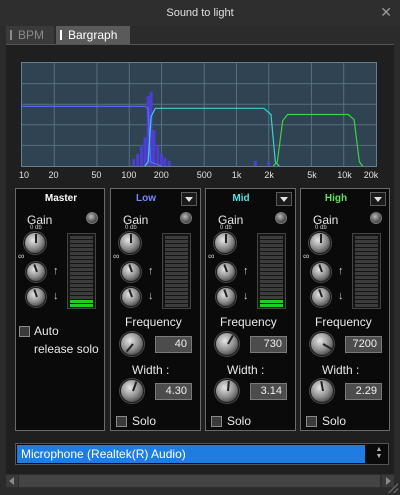 Image resolution: width=400 pixels, height=495 pixels. What do you see at coordinates (341, 271) in the screenshot?
I see `up-arrow-icon: ↑` at bounding box center [341, 271].